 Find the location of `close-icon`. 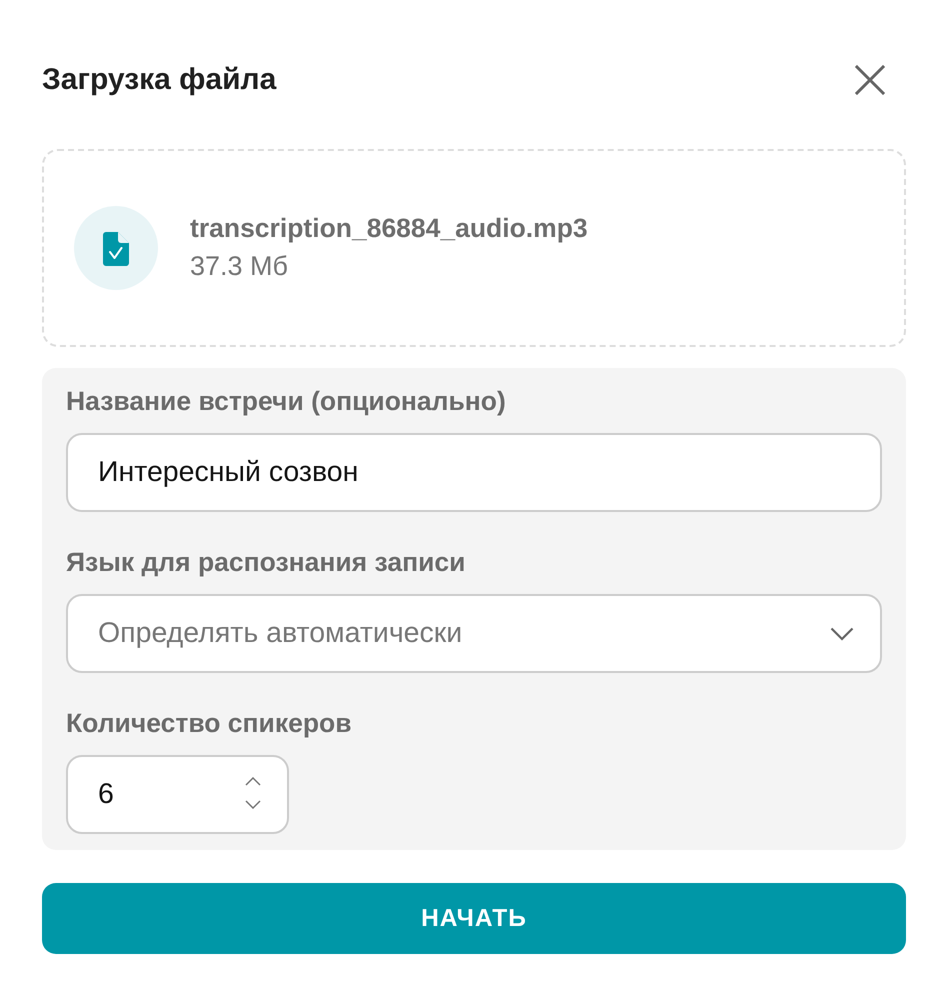

close-icon is located at coordinates (870, 80).